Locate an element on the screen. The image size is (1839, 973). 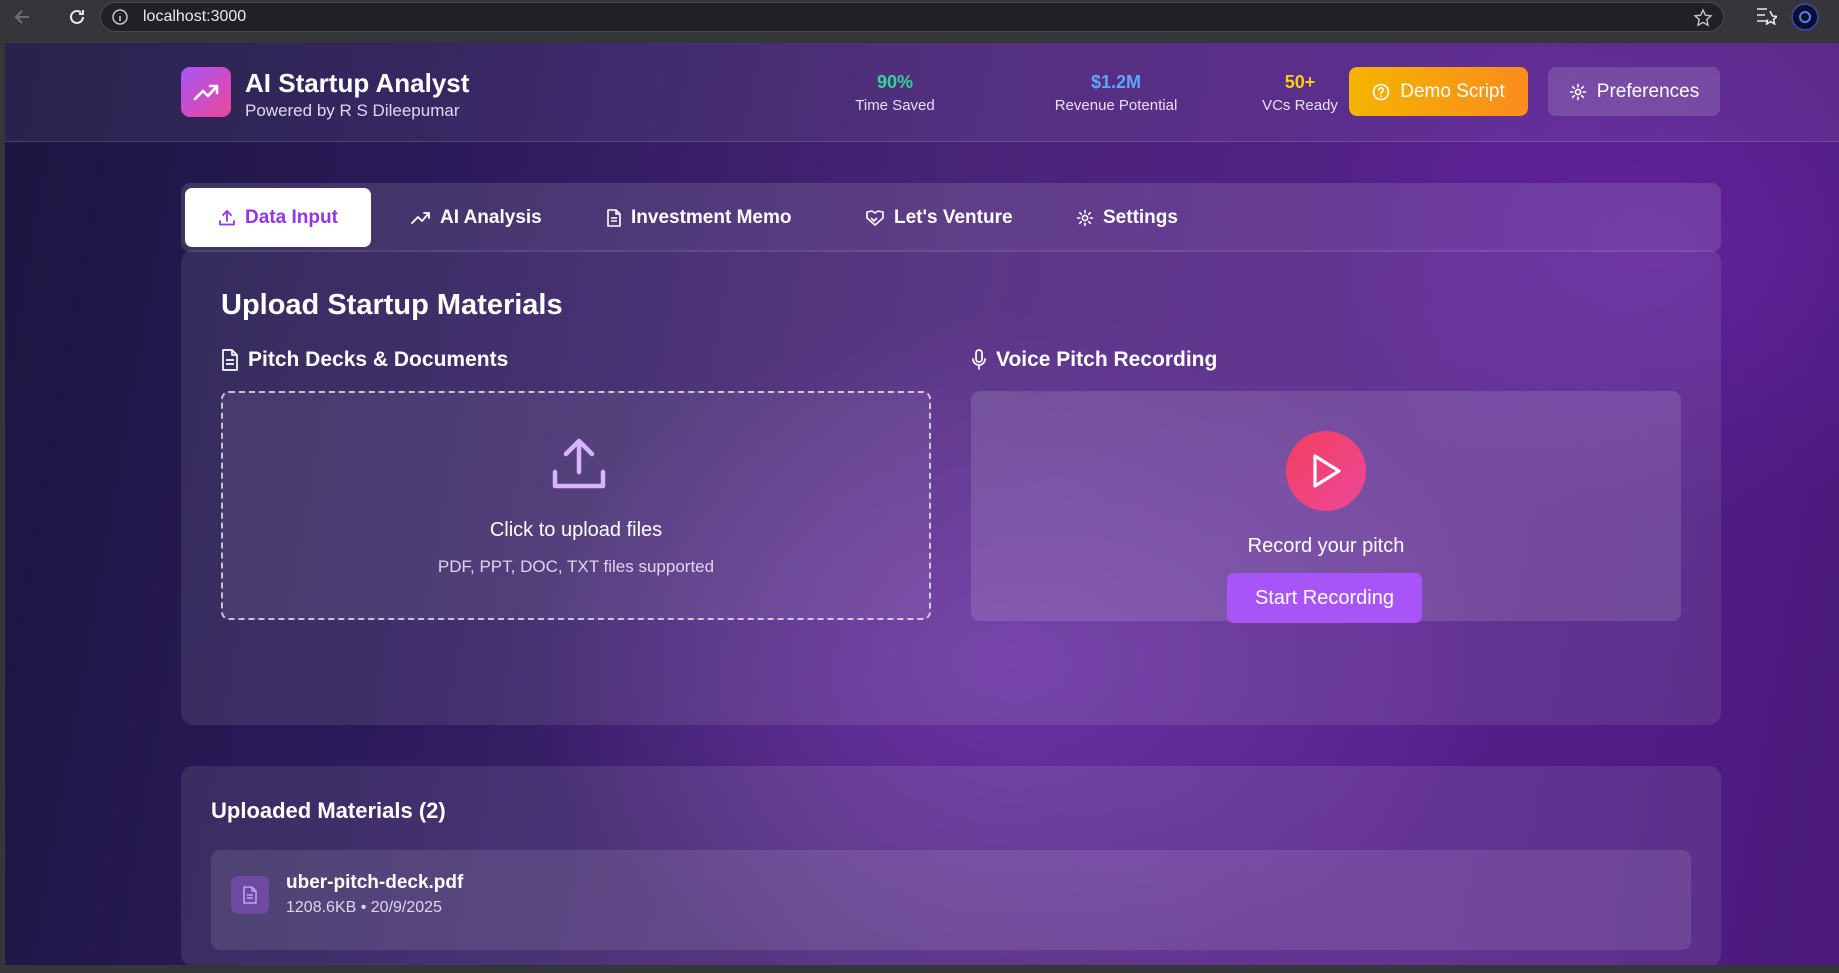
file-meta: 1208.6KB • 20/9/2025 is located at coordinates (364, 907).